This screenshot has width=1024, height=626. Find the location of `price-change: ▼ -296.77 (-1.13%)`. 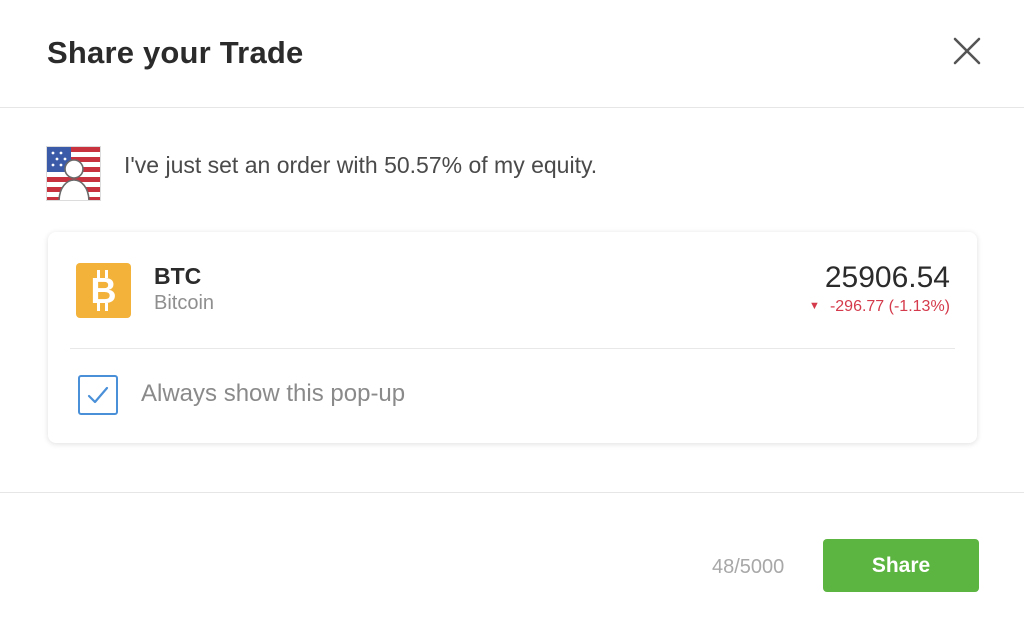

price-change: ▼ -296.77 (-1.13%) is located at coordinates (879, 307).